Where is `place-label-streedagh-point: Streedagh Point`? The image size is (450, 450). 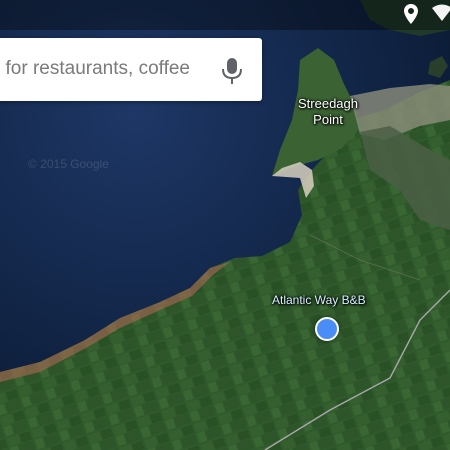 place-label-streedagh-point: Streedagh Point is located at coordinates (328, 112).